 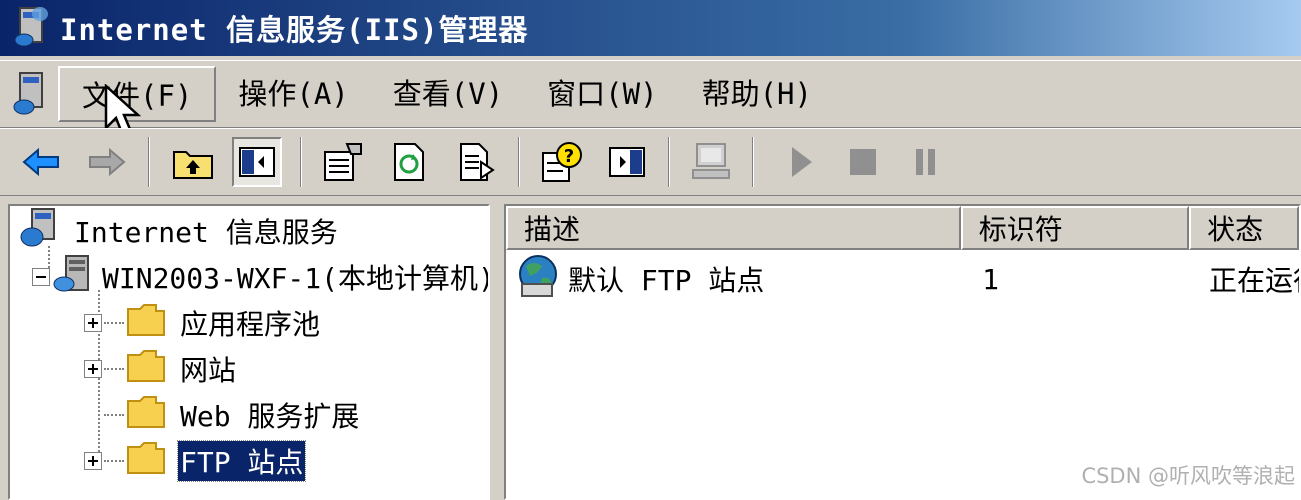 What do you see at coordinates (409, 162) in the screenshot?
I see `refresh-icon` at bounding box center [409, 162].